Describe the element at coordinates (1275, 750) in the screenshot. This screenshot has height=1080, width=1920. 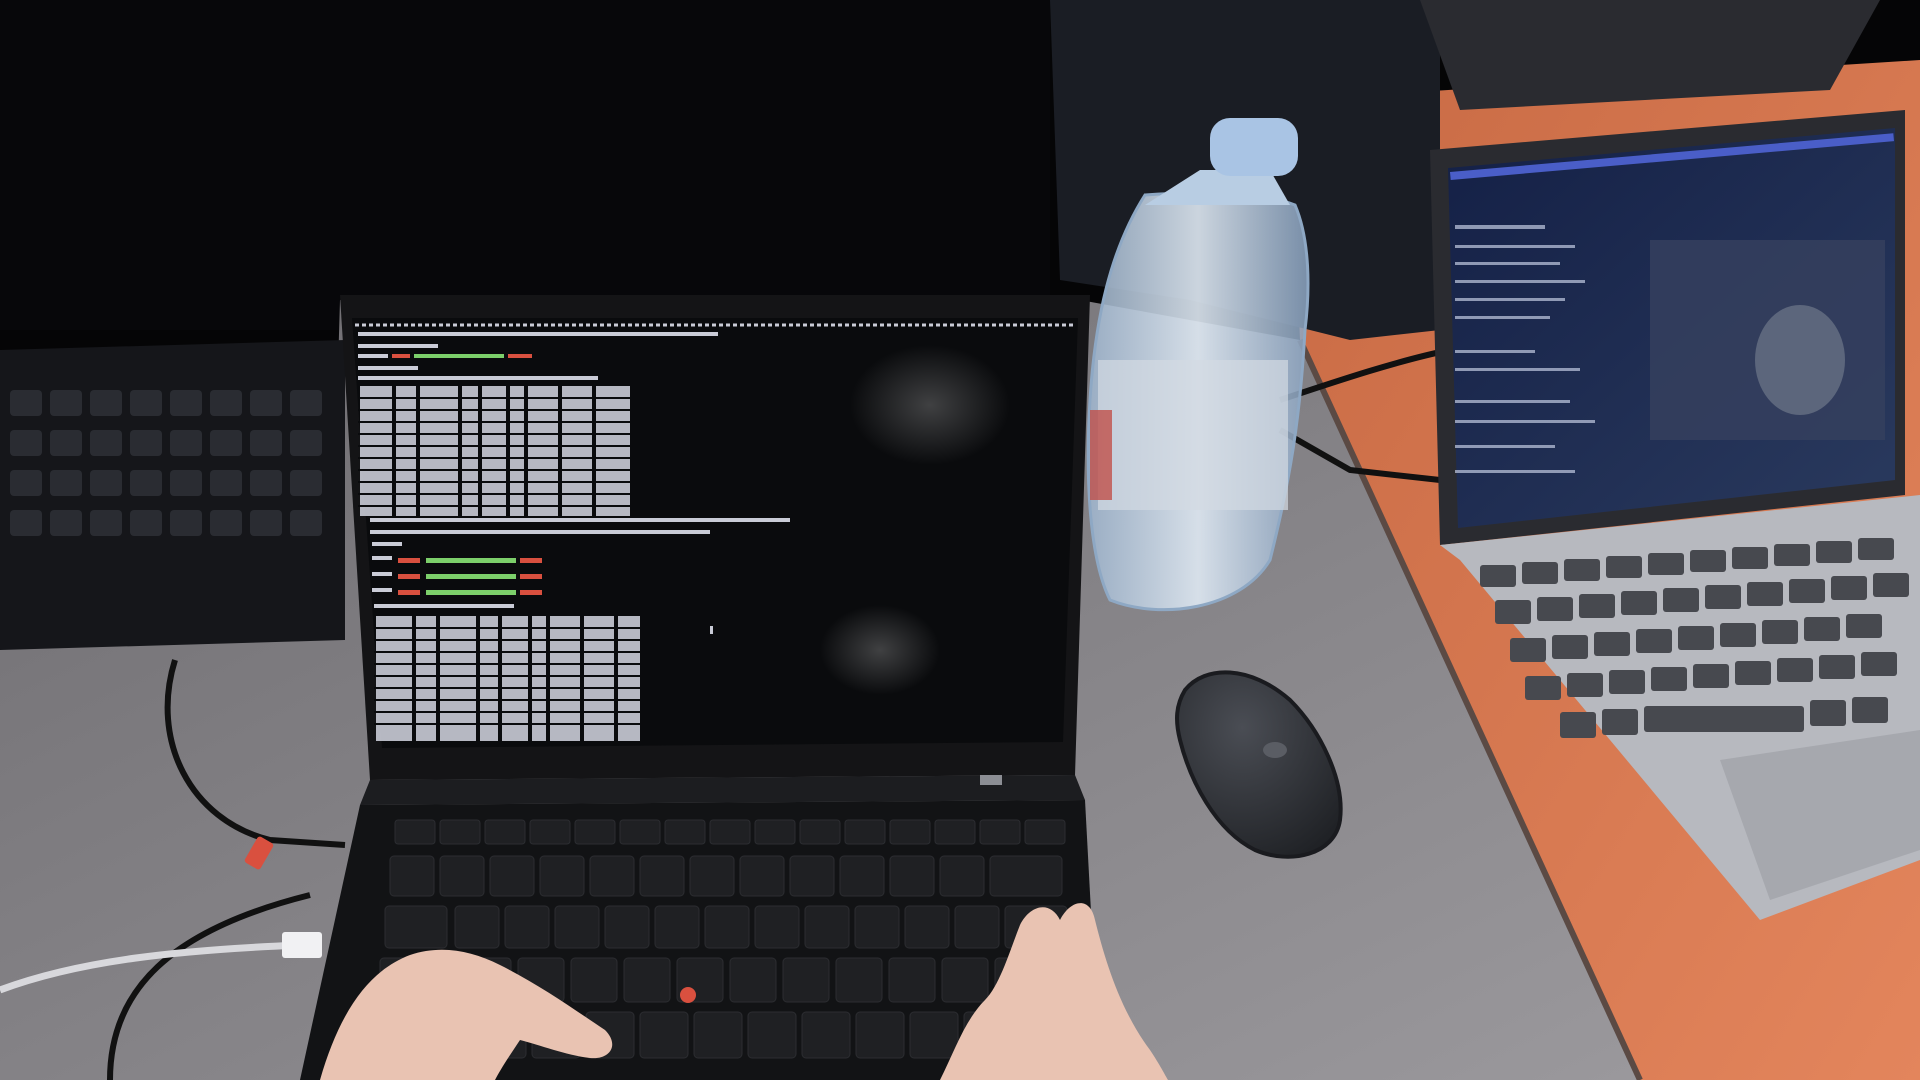
I see `mouse-logo` at that location.